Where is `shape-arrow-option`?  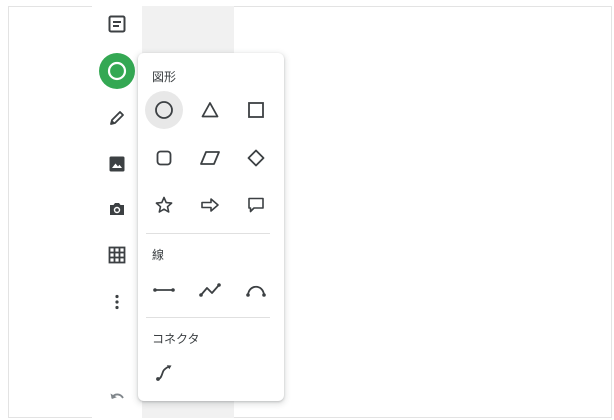 shape-arrow-option is located at coordinates (210, 205).